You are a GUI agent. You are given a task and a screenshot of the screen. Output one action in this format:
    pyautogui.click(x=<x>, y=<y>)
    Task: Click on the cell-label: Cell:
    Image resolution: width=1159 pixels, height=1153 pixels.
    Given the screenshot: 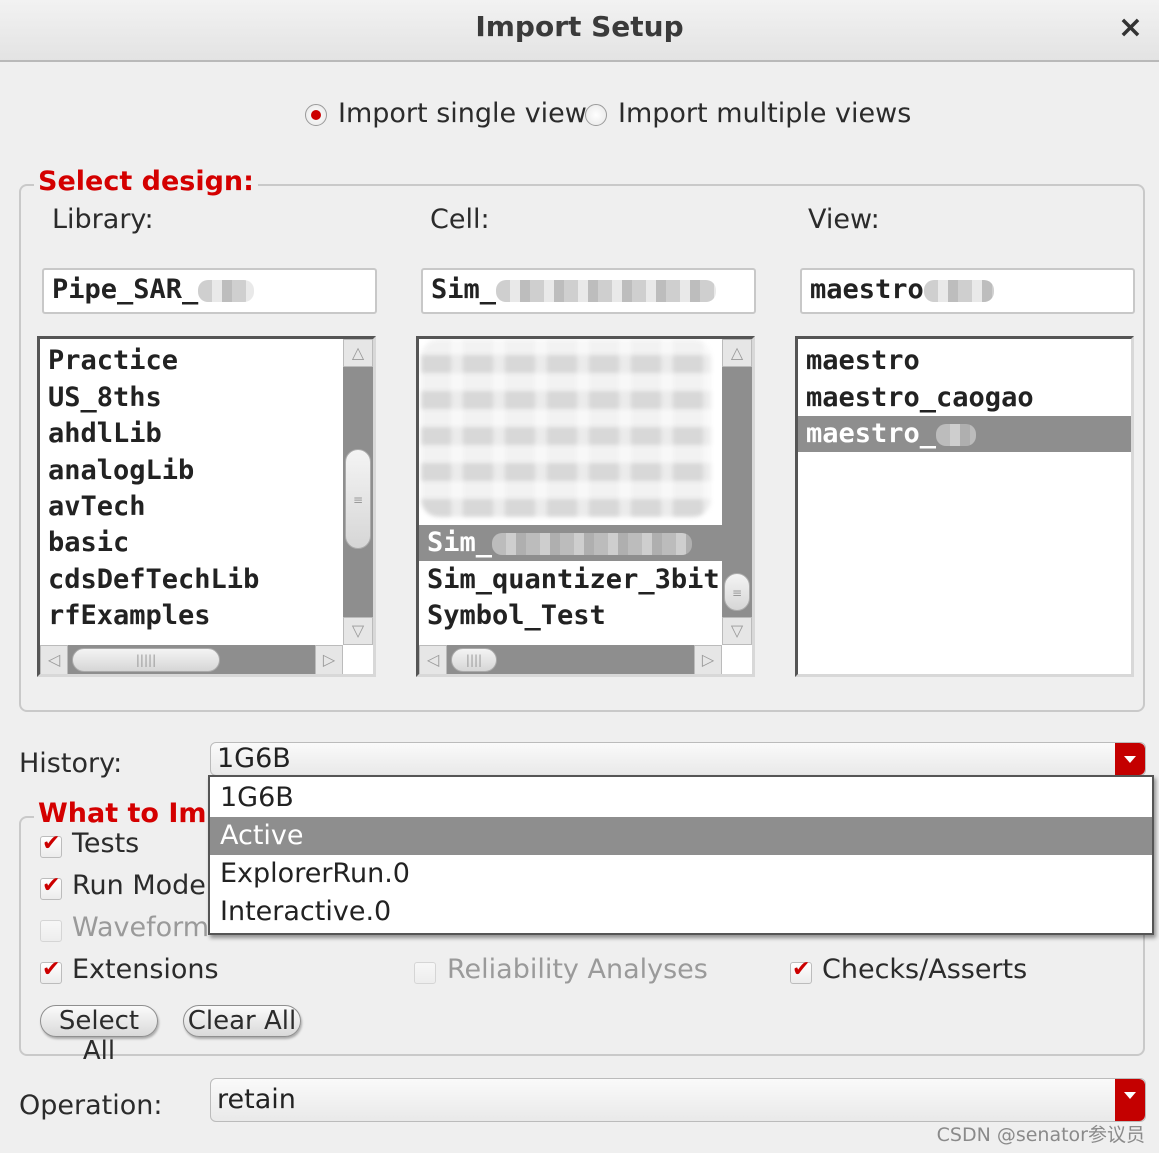 What is the action you would take?
    pyautogui.click(x=460, y=219)
    